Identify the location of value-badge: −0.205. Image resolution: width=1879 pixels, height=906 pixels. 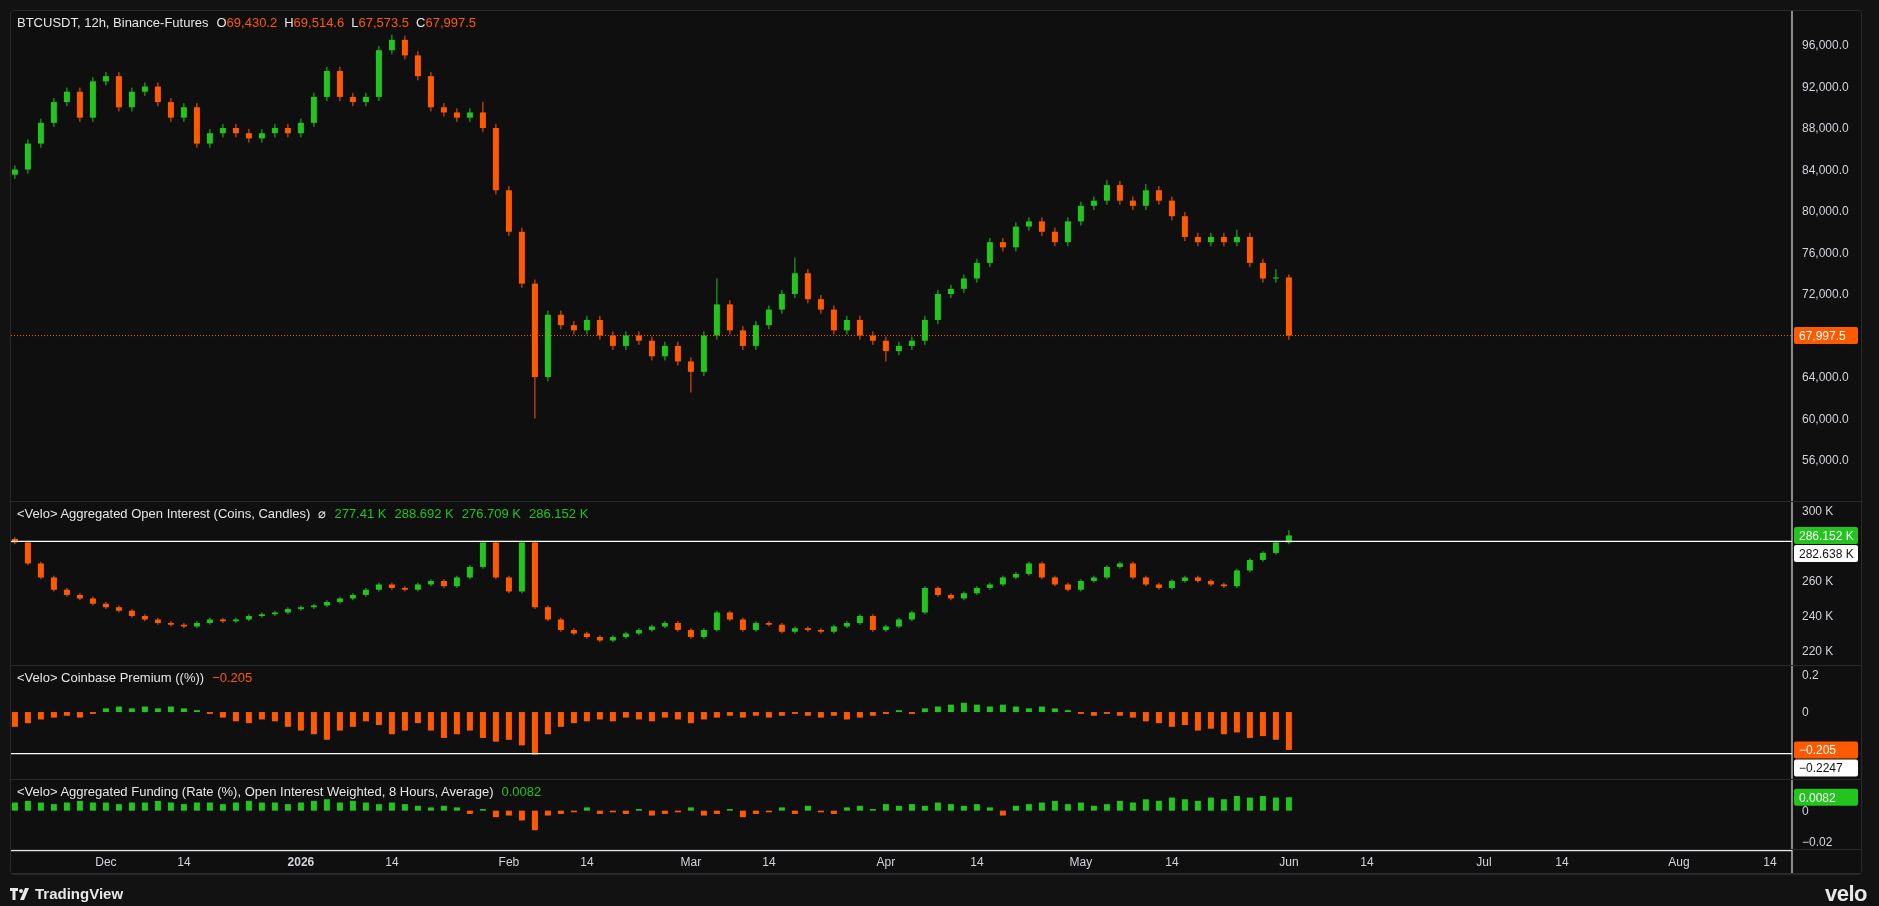
(1826, 750).